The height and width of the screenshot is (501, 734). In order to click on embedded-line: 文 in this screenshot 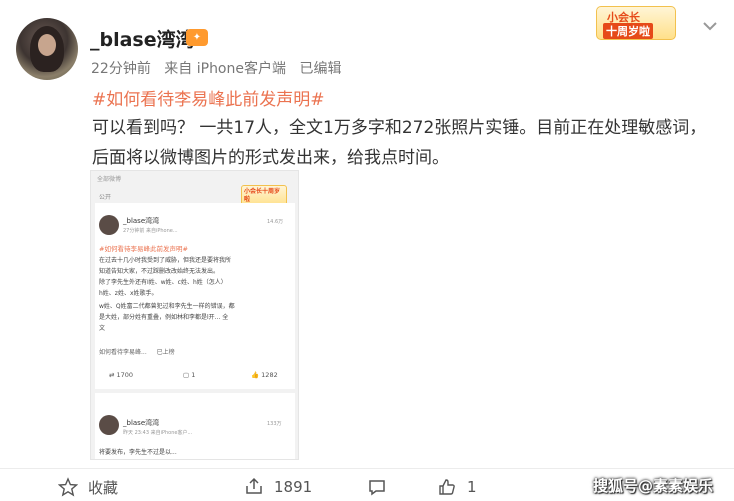, I will do `click(102, 328)`.